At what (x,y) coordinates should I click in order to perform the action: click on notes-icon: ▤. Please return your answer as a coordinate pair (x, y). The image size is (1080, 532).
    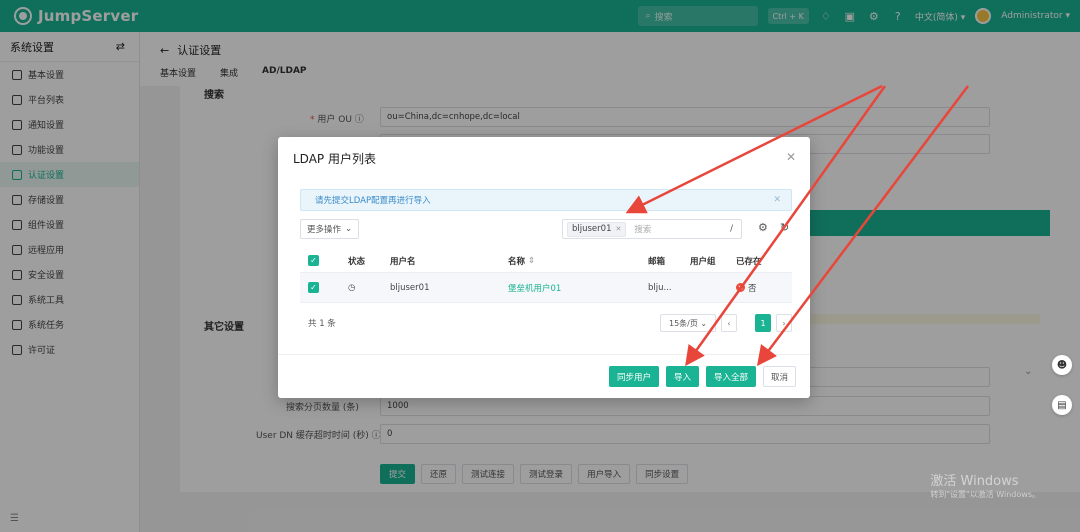
    Looking at the image, I should click on (1062, 405).